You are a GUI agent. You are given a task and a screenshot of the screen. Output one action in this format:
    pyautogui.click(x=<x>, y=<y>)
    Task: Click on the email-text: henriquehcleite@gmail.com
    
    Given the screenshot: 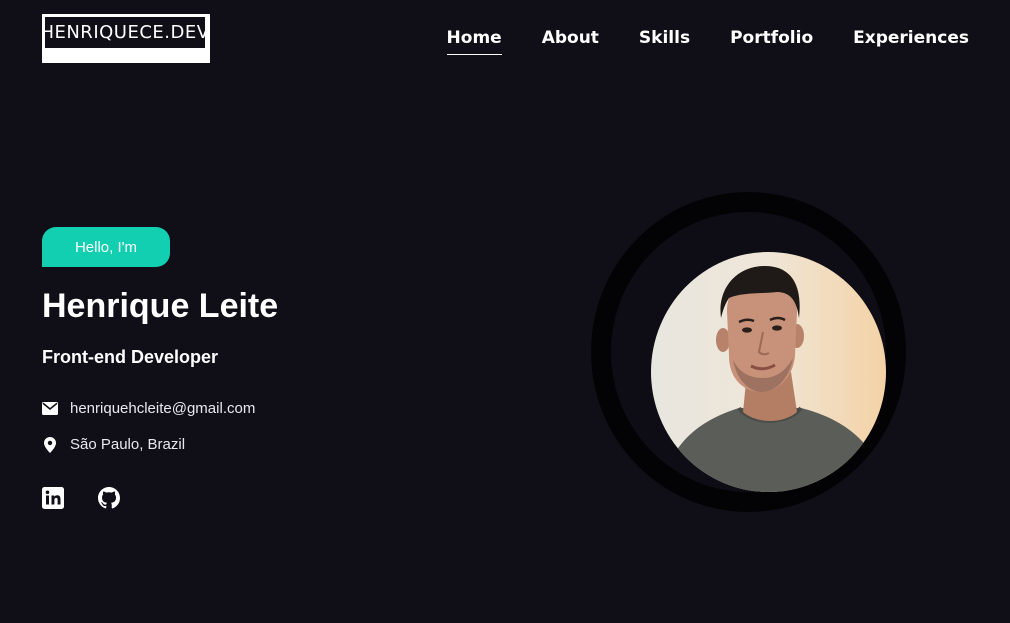 What is the action you would take?
    pyautogui.click(x=162, y=408)
    